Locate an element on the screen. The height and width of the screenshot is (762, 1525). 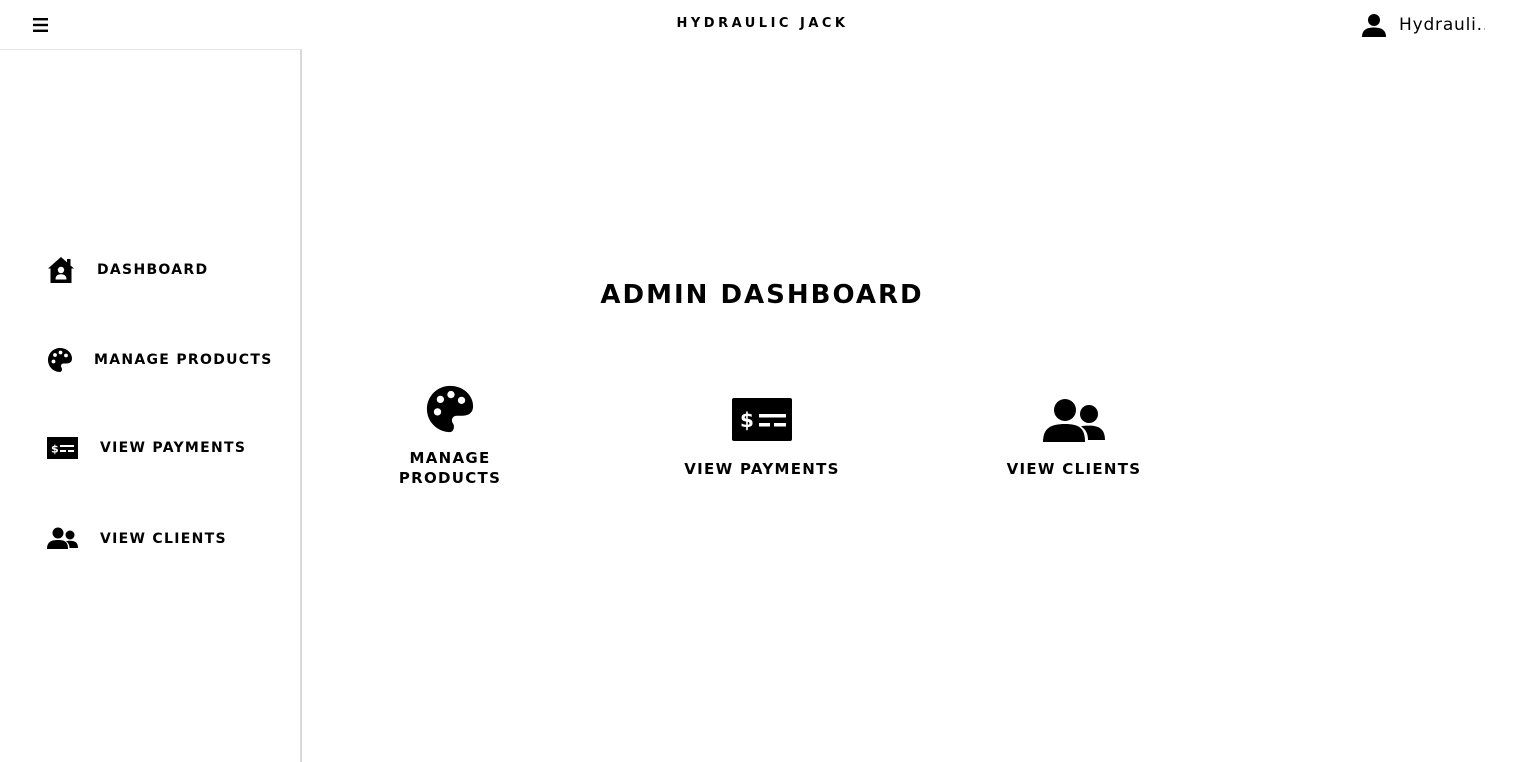
user-icon is located at coordinates (1374, 25).